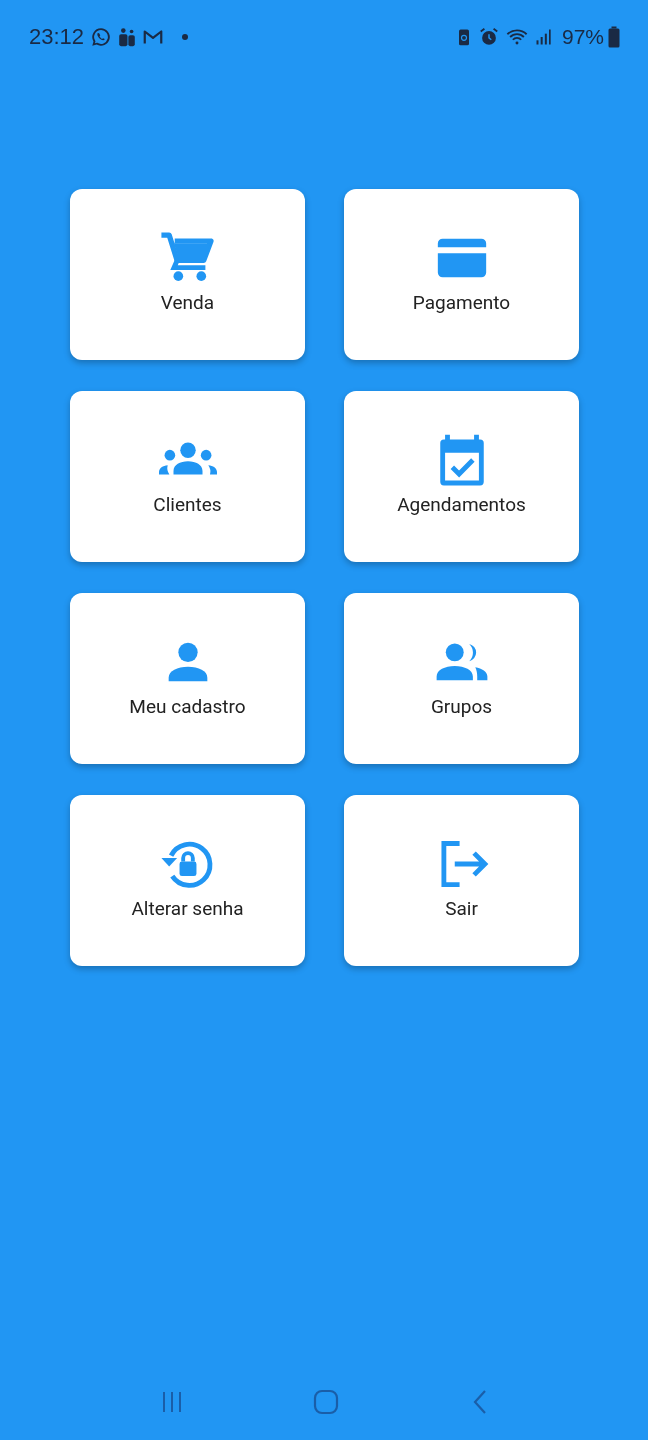 The width and height of the screenshot is (648, 1440). I want to click on menu-card: Venda, so click(187, 274).